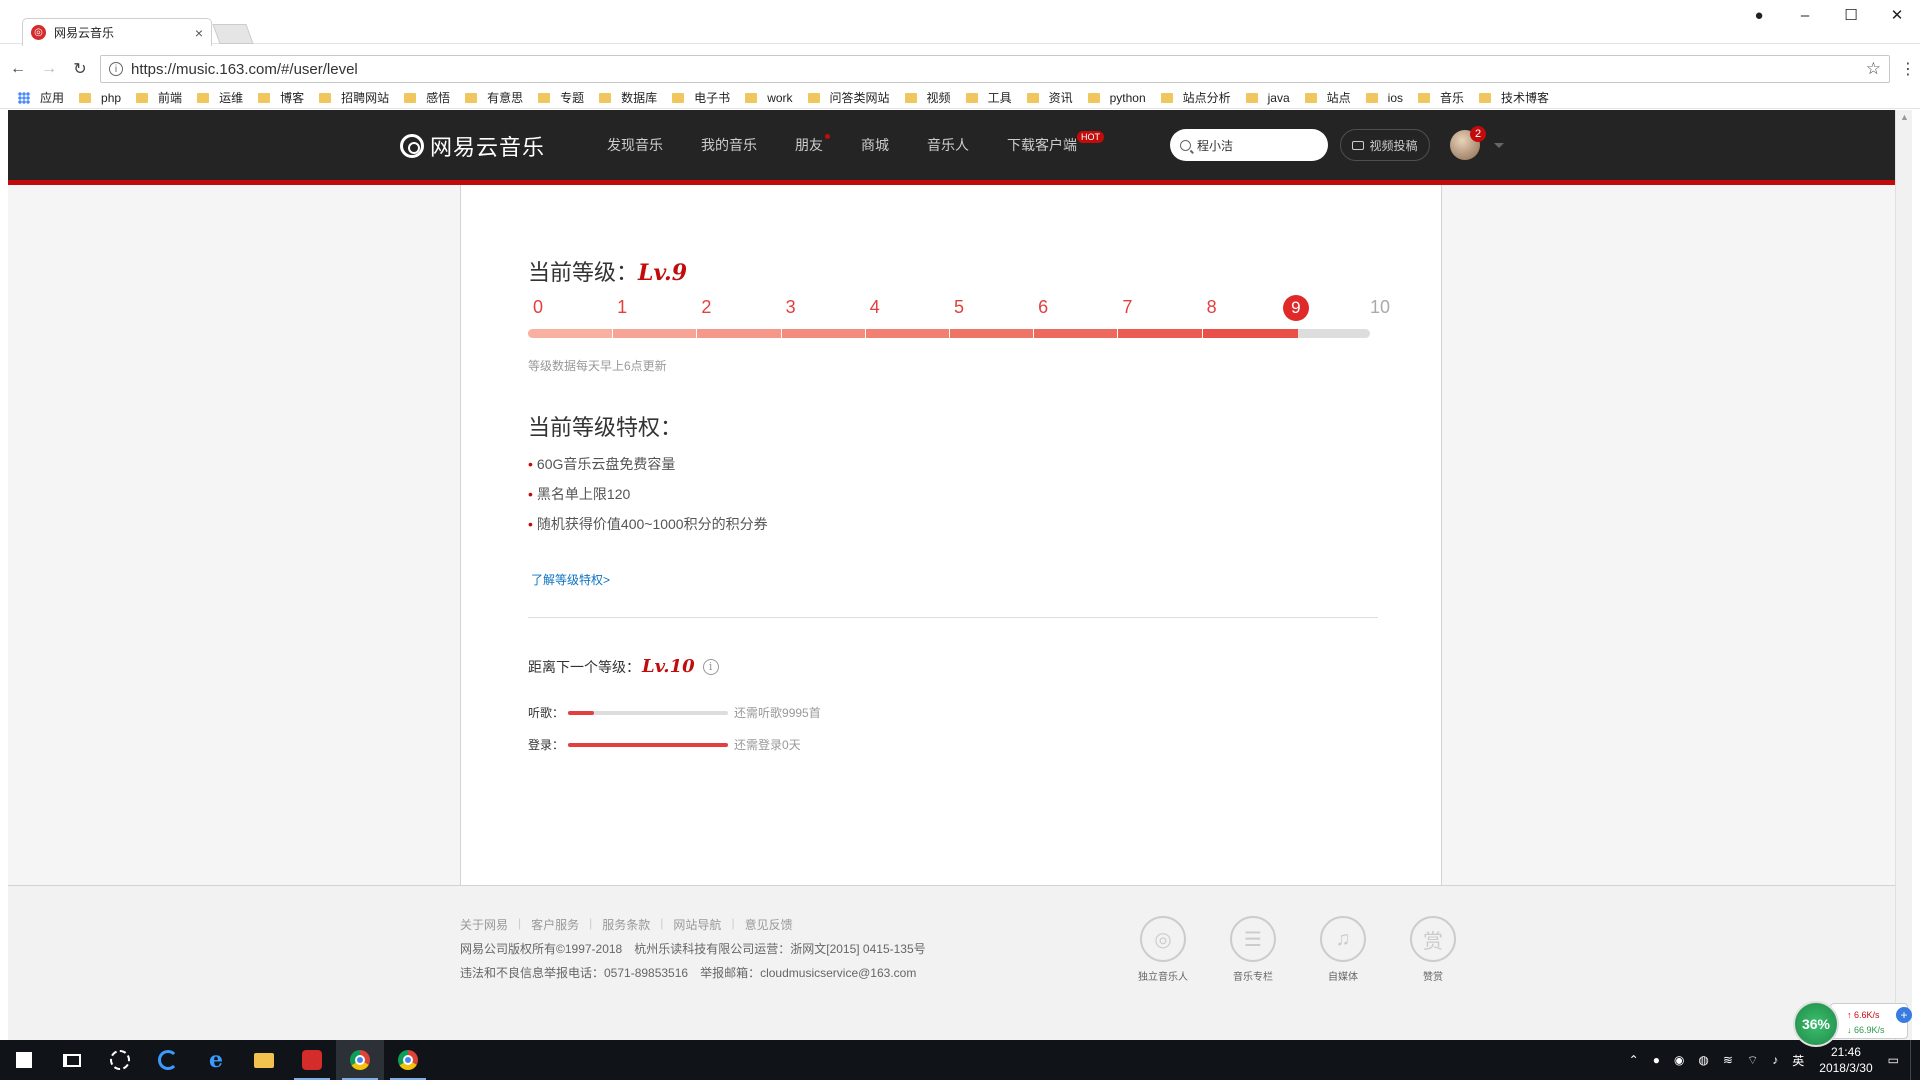 The image size is (1920, 1080). Describe the element at coordinates (1499, 145) in the screenshot. I see `chevron-down-icon` at that location.